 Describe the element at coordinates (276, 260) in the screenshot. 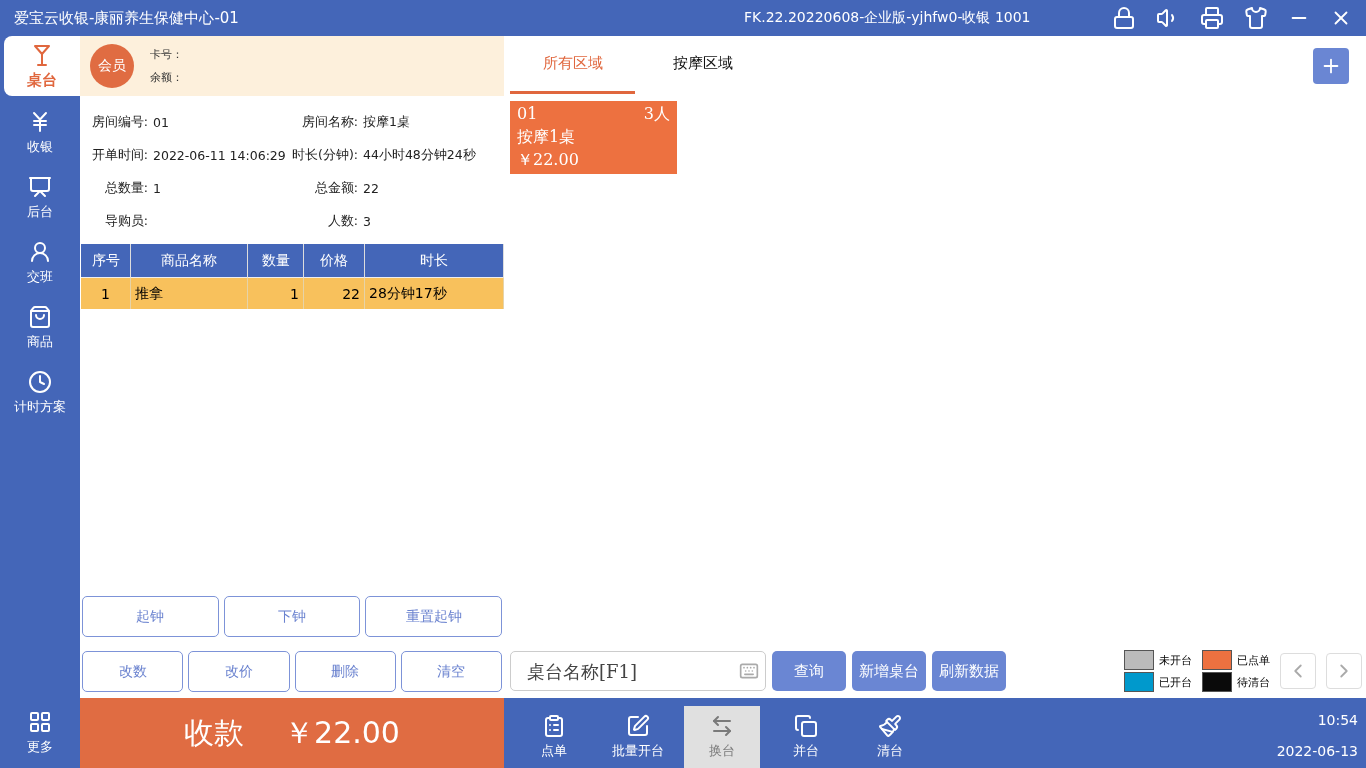

I see `column-header: 数量` at that location.